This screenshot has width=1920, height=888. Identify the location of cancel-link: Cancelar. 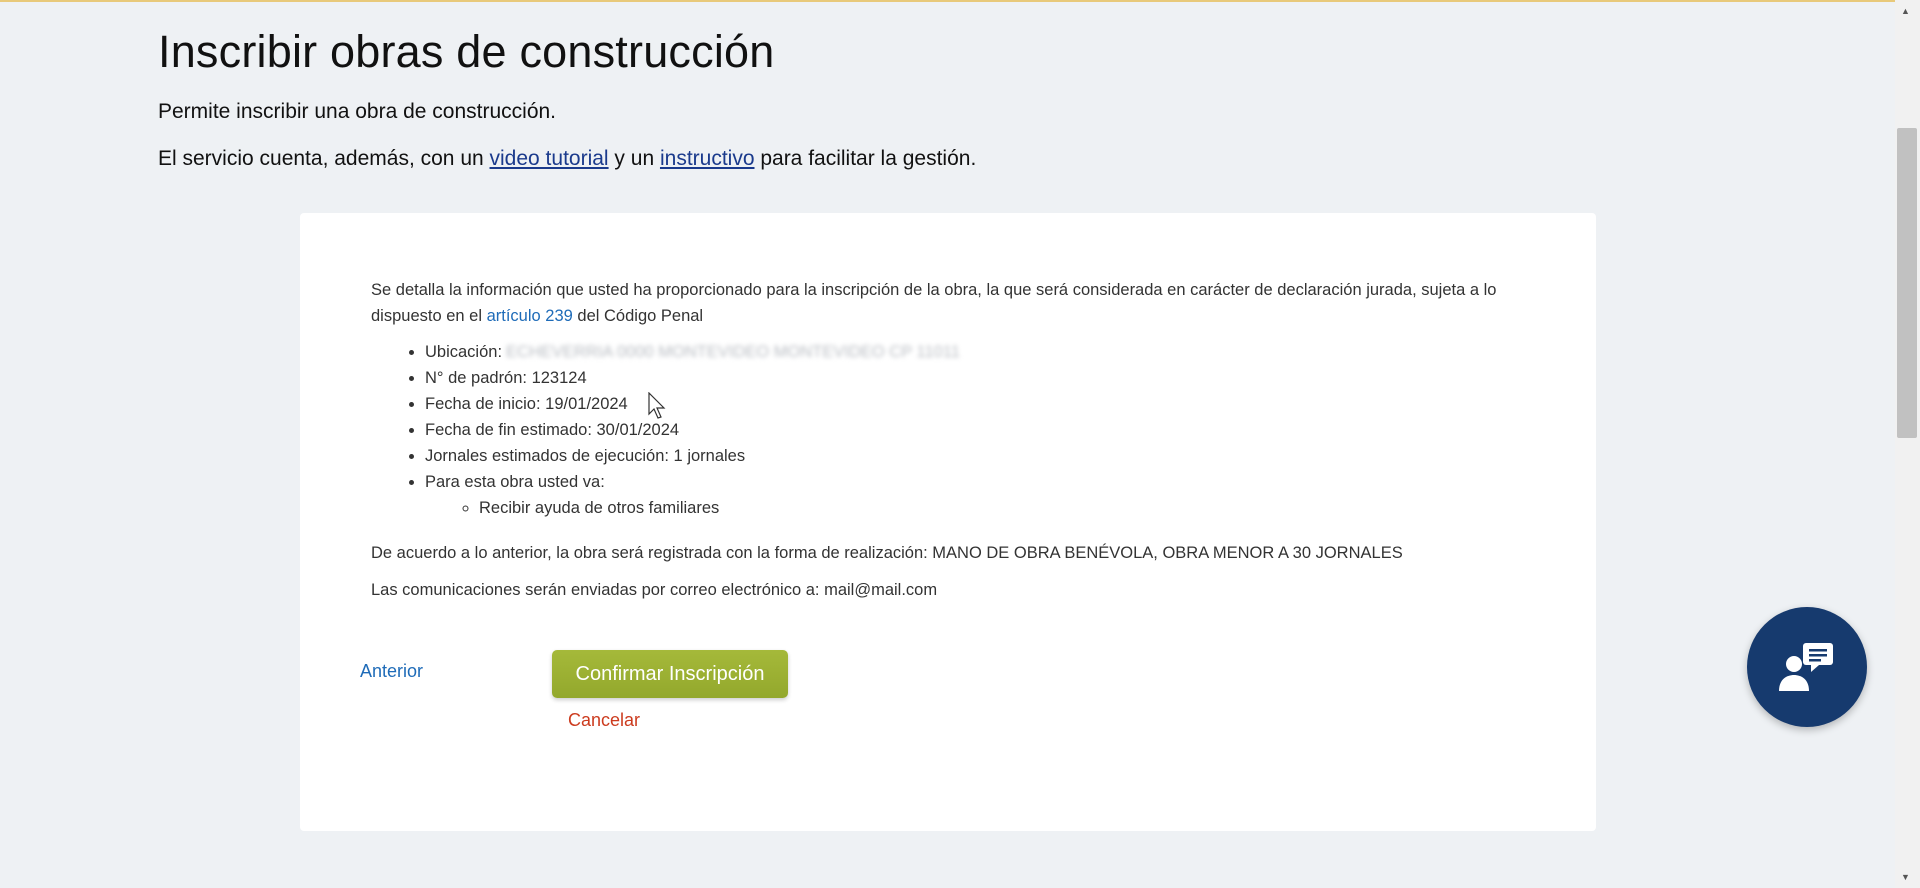
(604, 720).